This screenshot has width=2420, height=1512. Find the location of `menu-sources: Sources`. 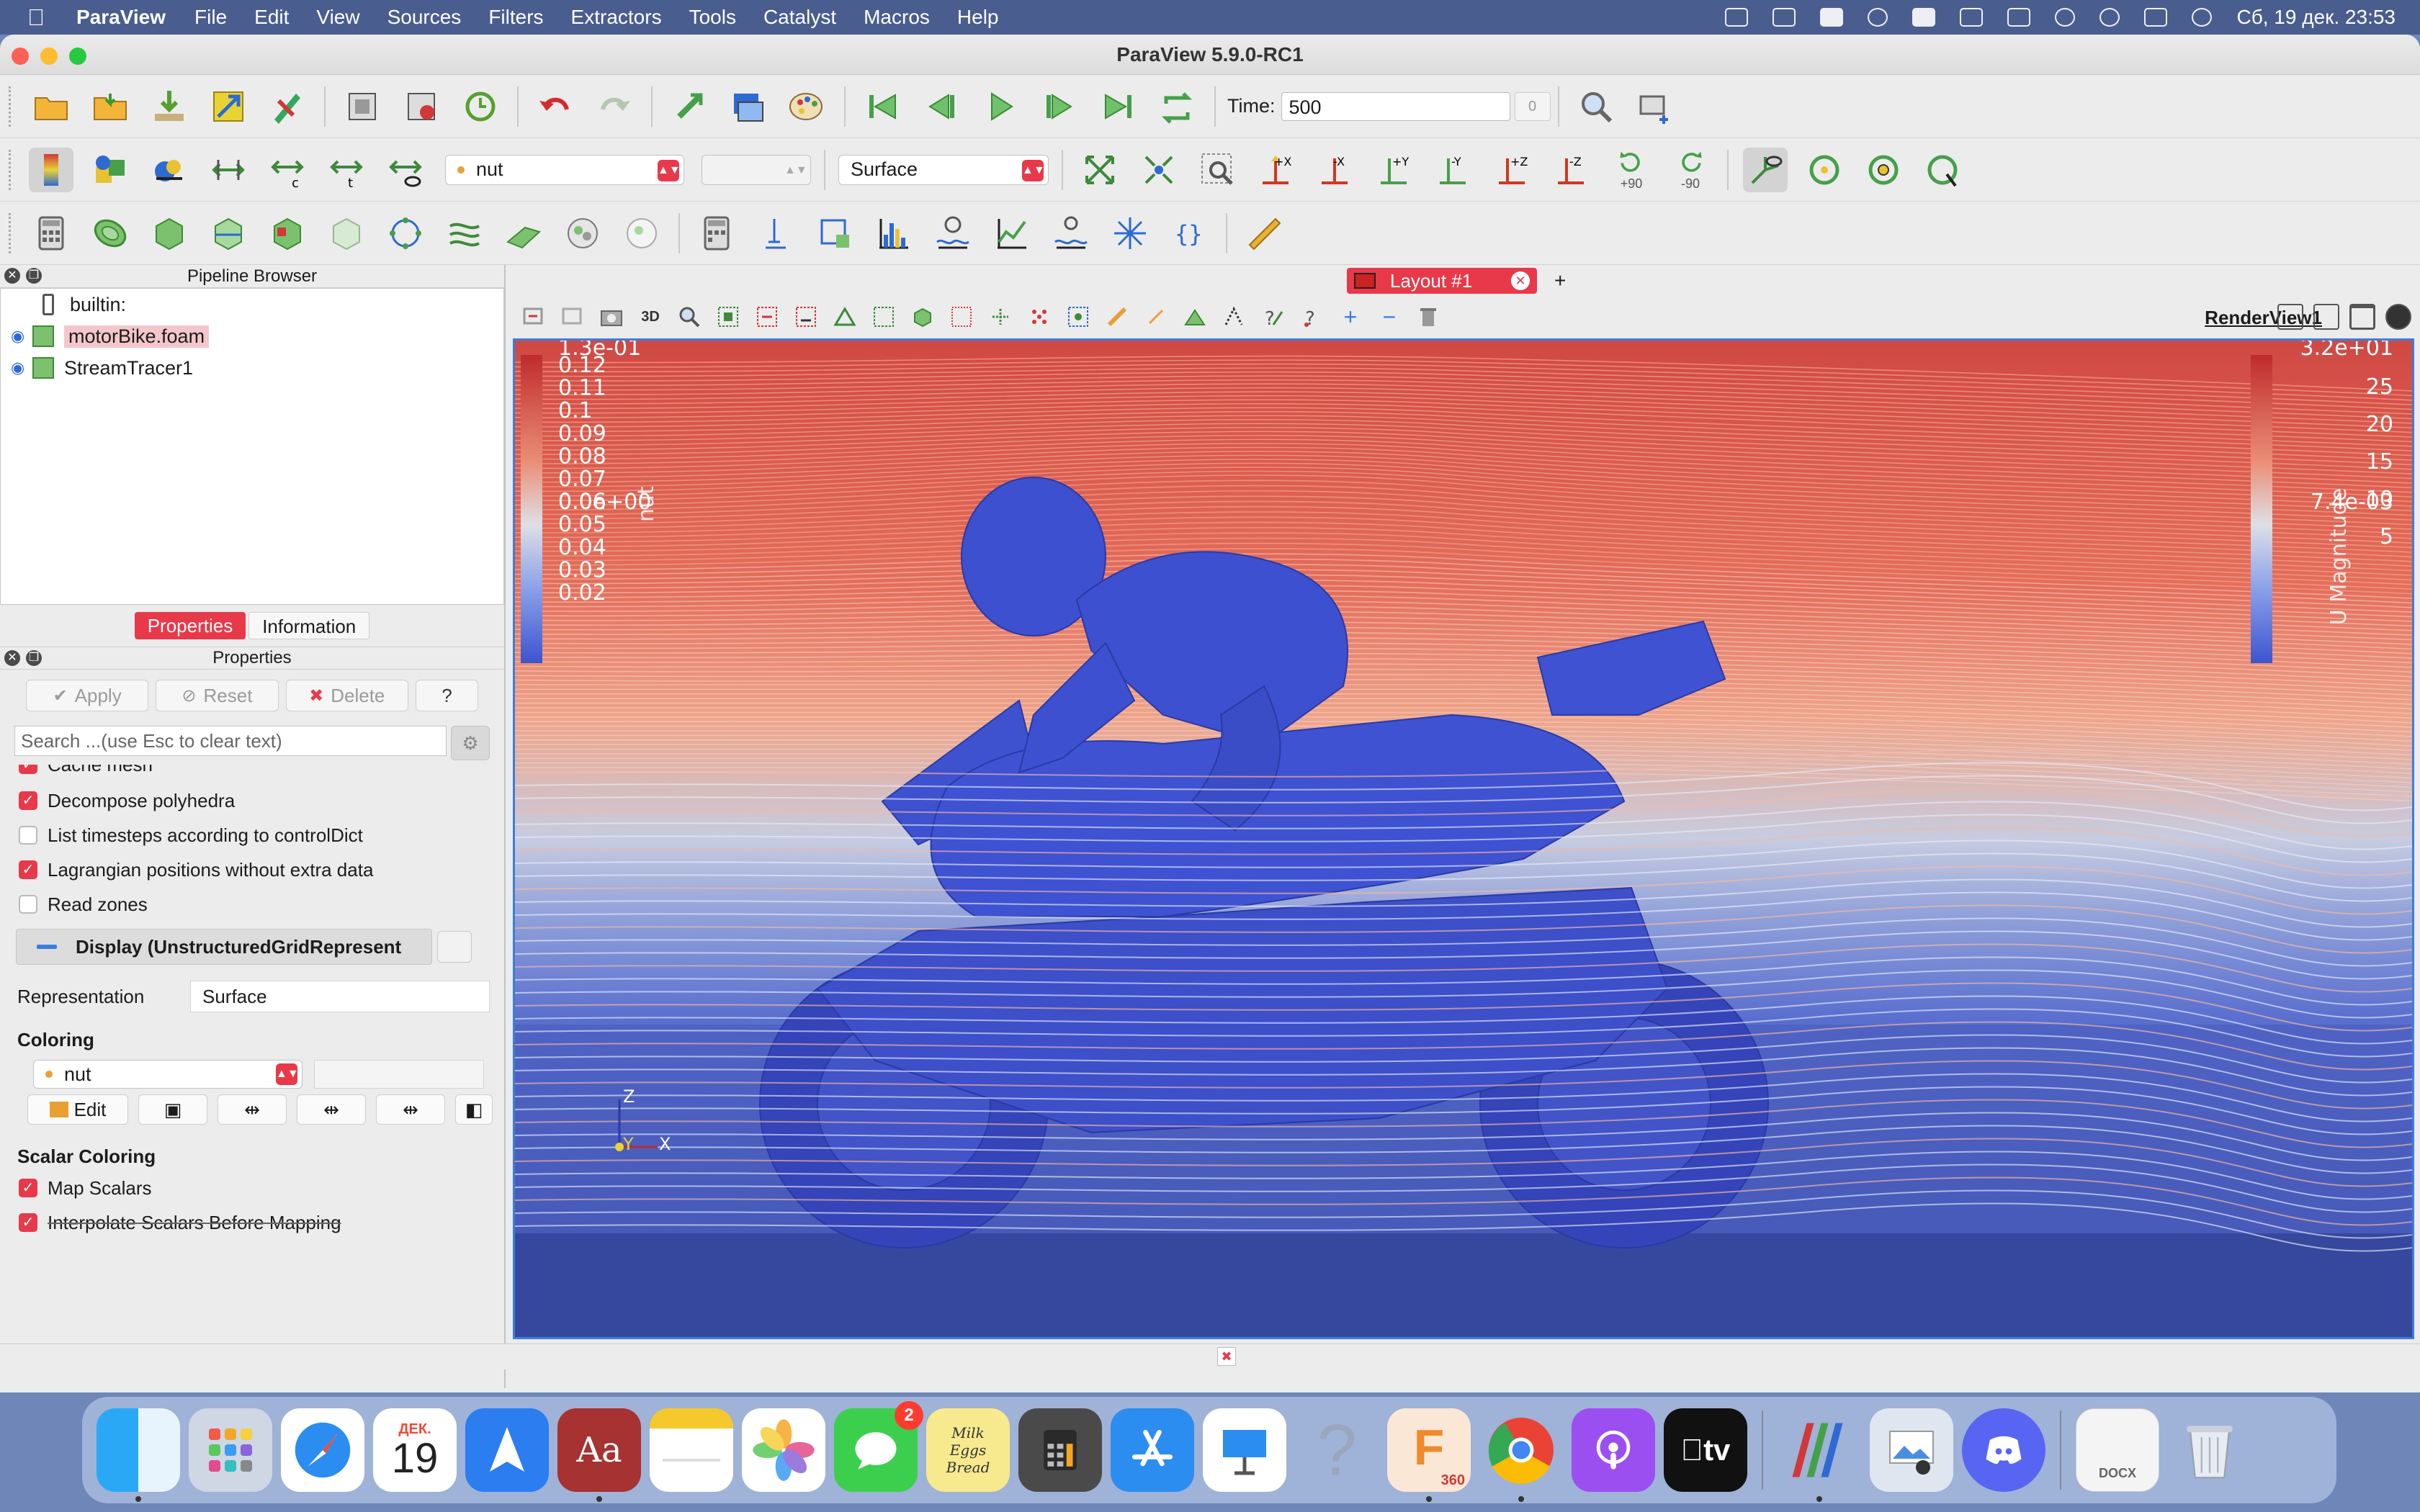

menu-sources: Sources is located at coordinates (424, 17).